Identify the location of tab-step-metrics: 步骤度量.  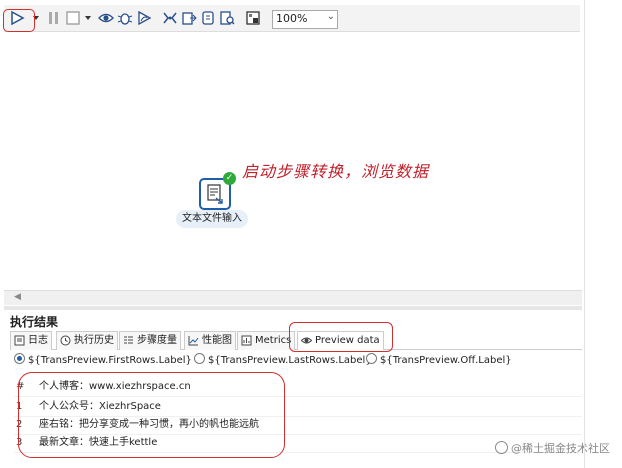
(150, 340).